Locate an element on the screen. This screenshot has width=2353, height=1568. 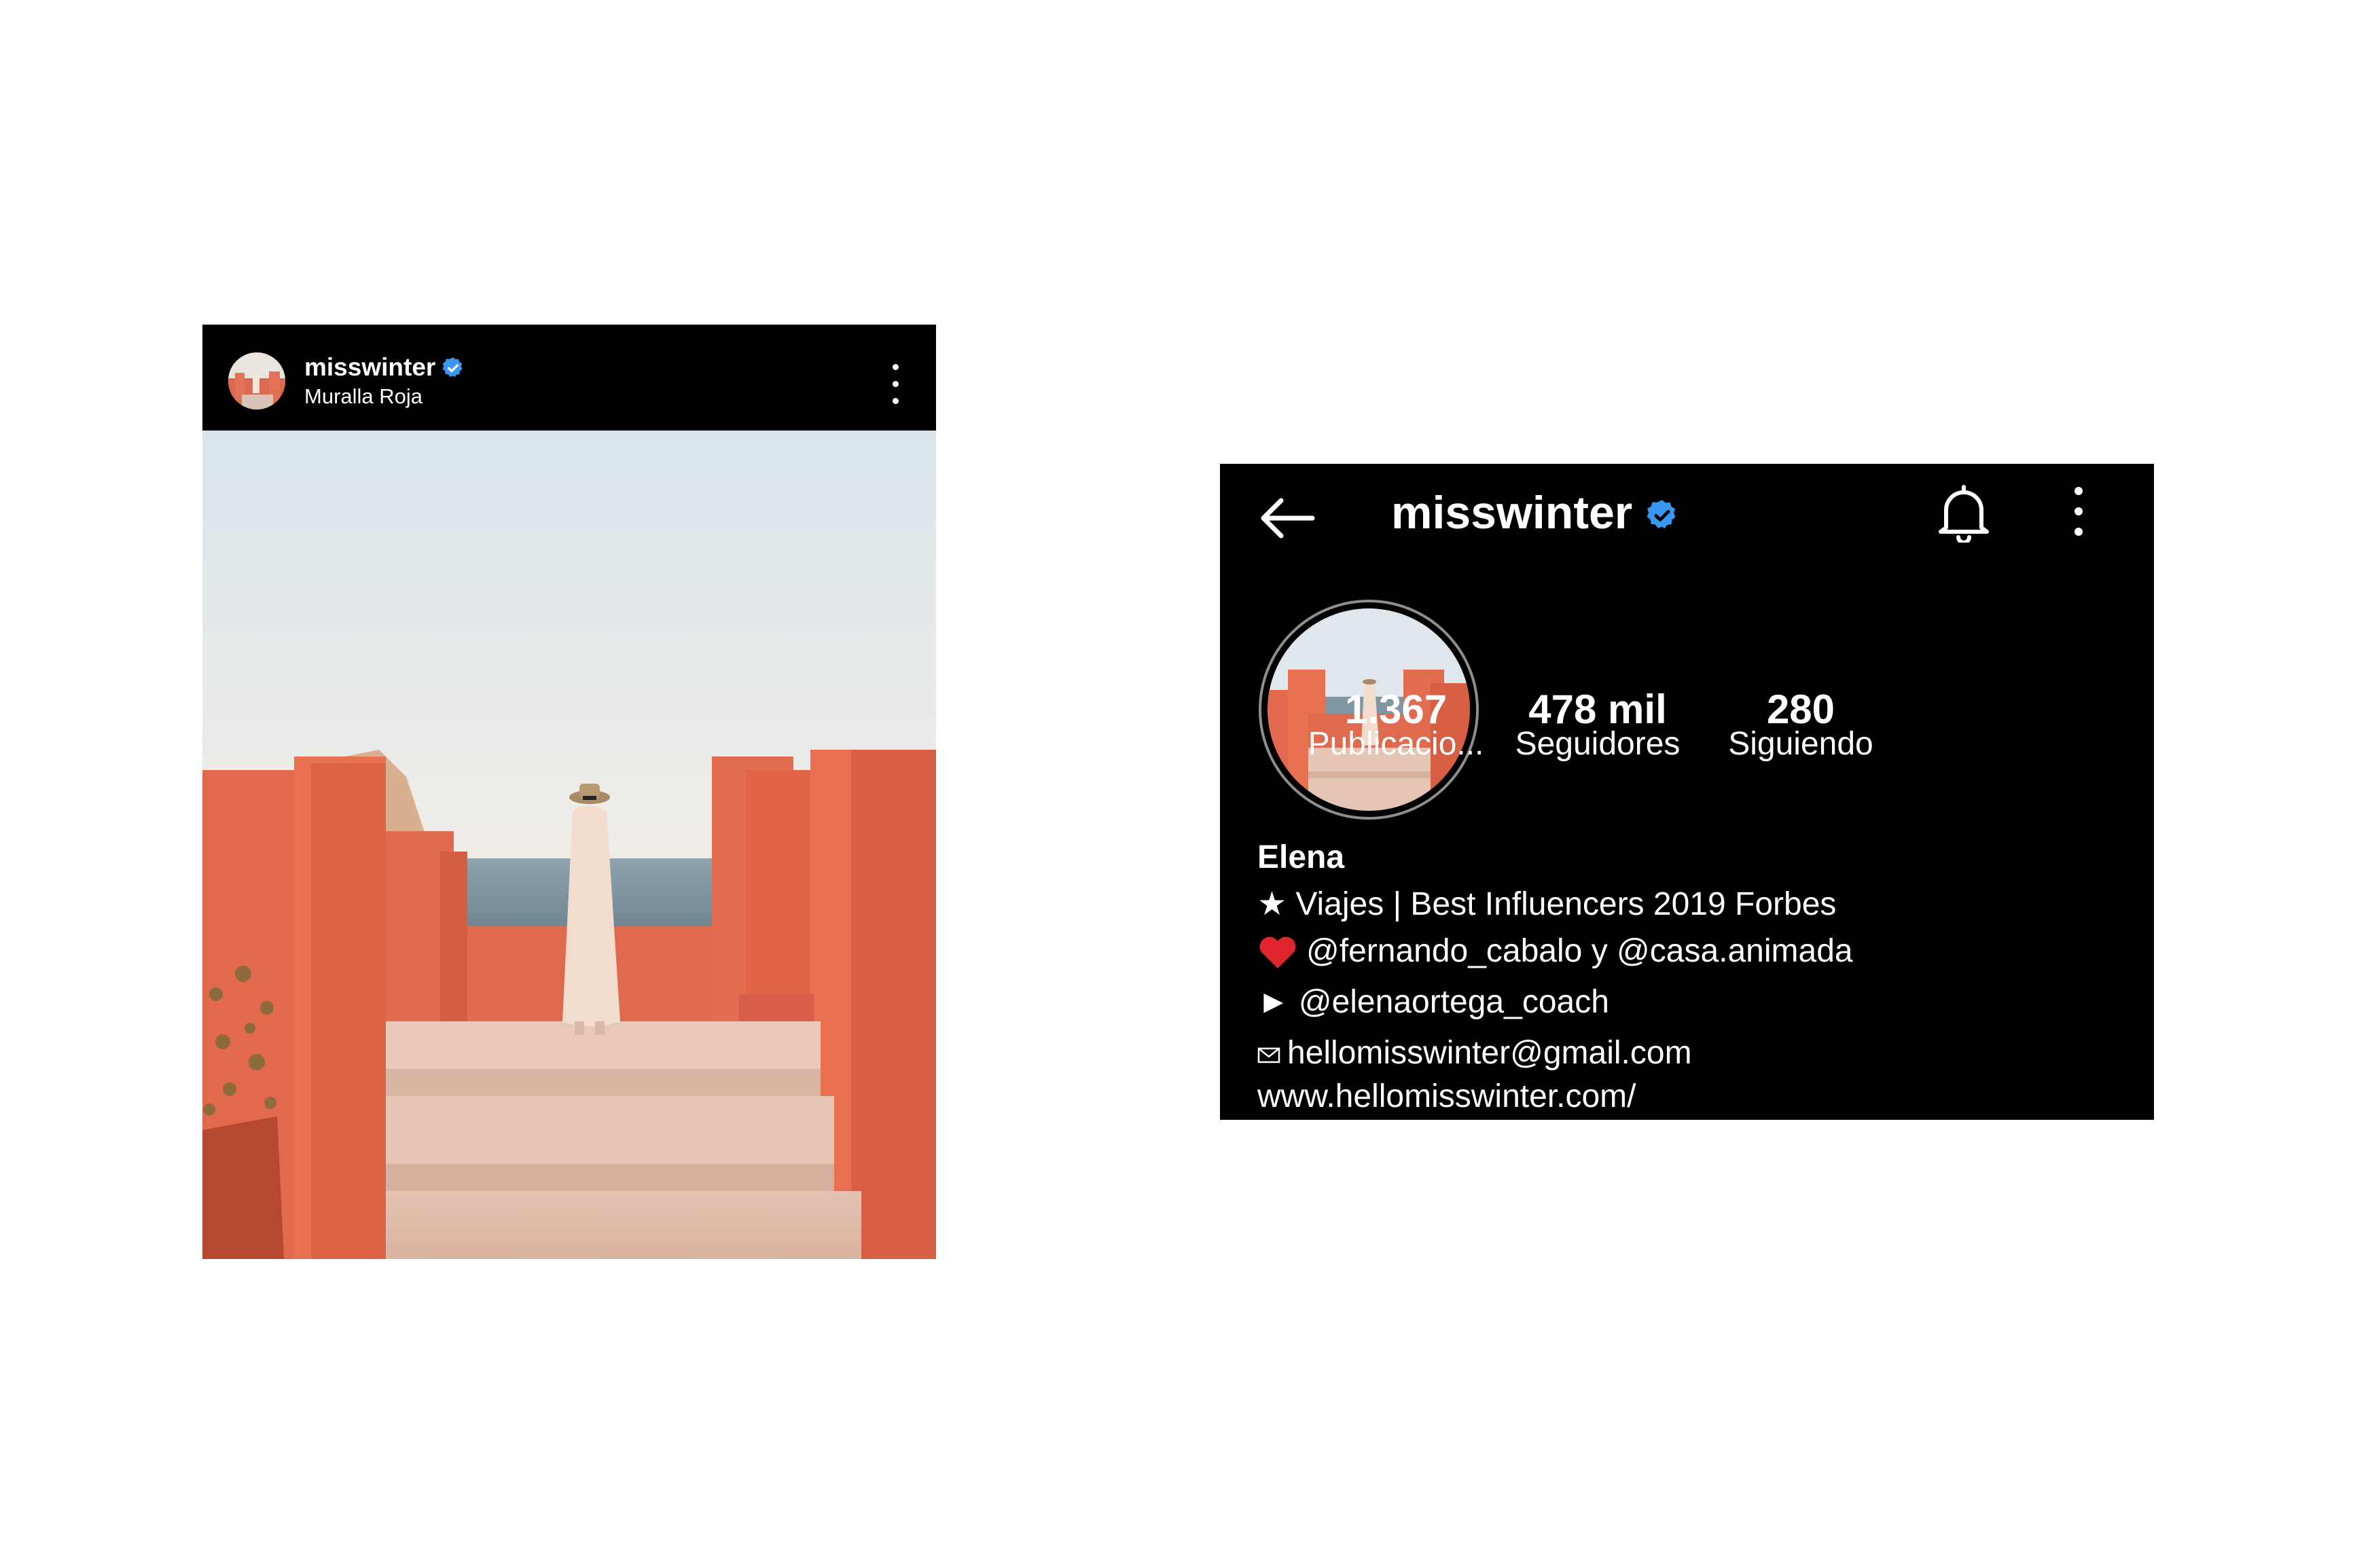
bio-line-1: ★ Viajes | Best Influencers 2019 Forbes is located at coordinates (1546, 904).